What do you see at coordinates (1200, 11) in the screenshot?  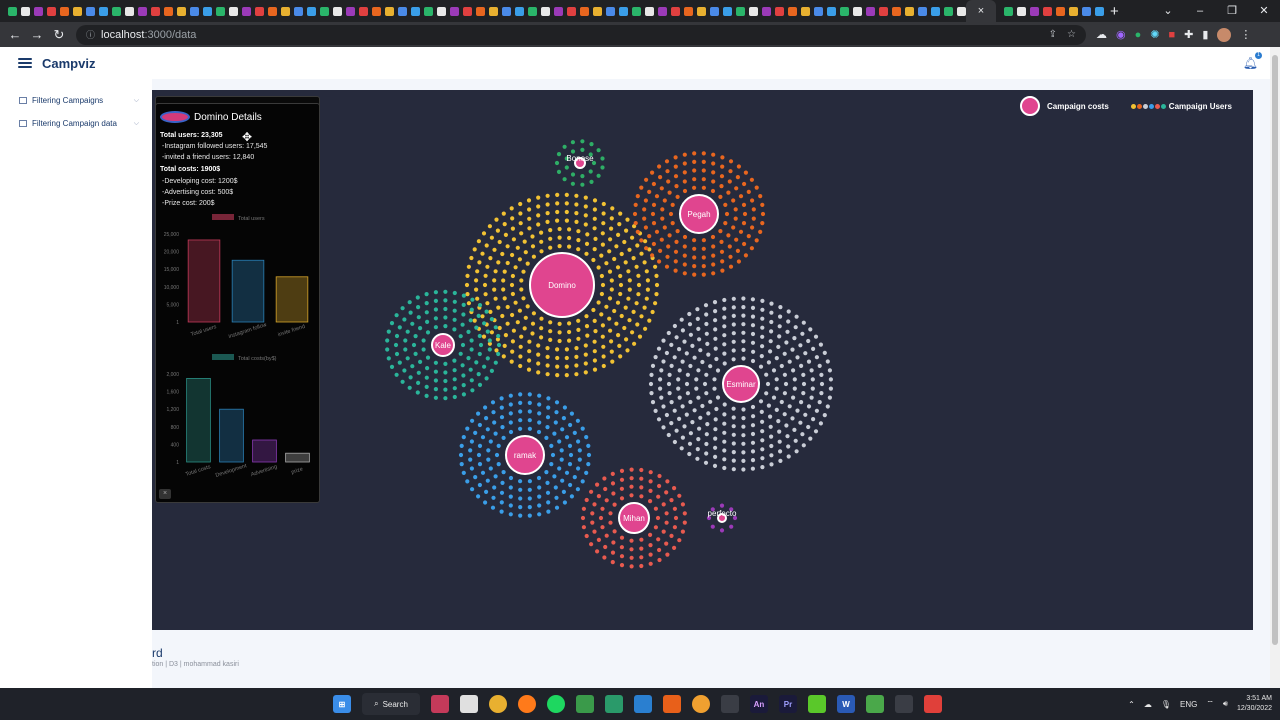 I see `minimize-icon: –` at bounding box center [1200, 11].